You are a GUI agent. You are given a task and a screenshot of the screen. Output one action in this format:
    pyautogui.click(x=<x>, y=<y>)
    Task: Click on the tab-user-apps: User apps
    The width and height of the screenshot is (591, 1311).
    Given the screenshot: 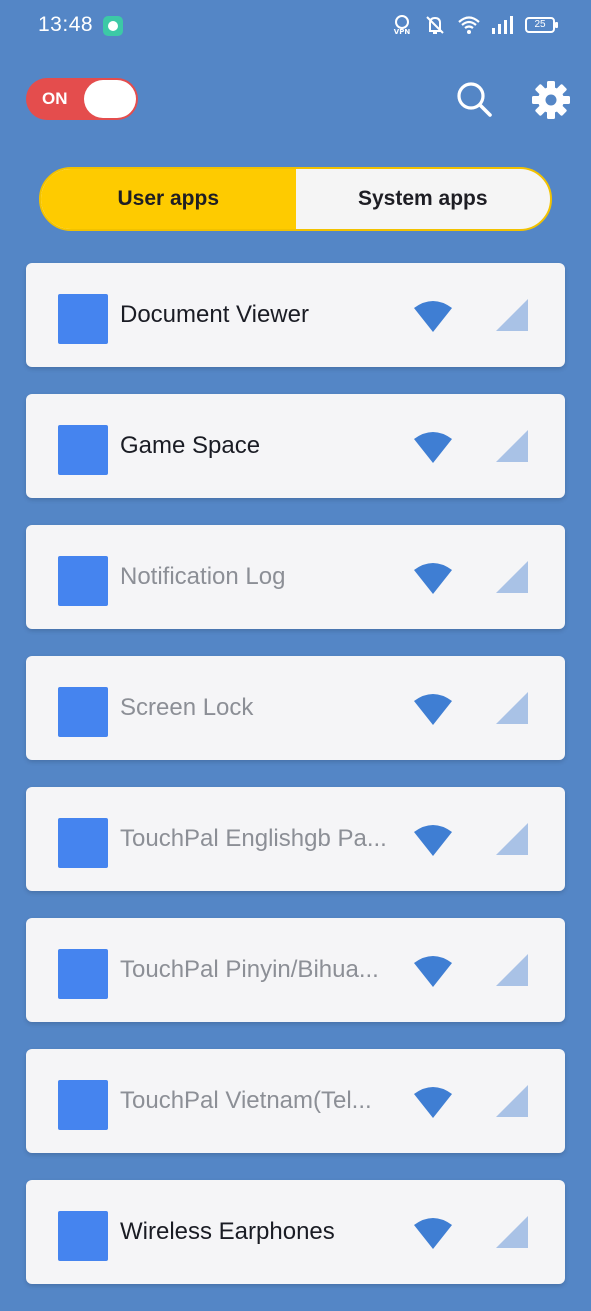 What is the action you would take?
    pyautogui.click(x=168, y=199)
    